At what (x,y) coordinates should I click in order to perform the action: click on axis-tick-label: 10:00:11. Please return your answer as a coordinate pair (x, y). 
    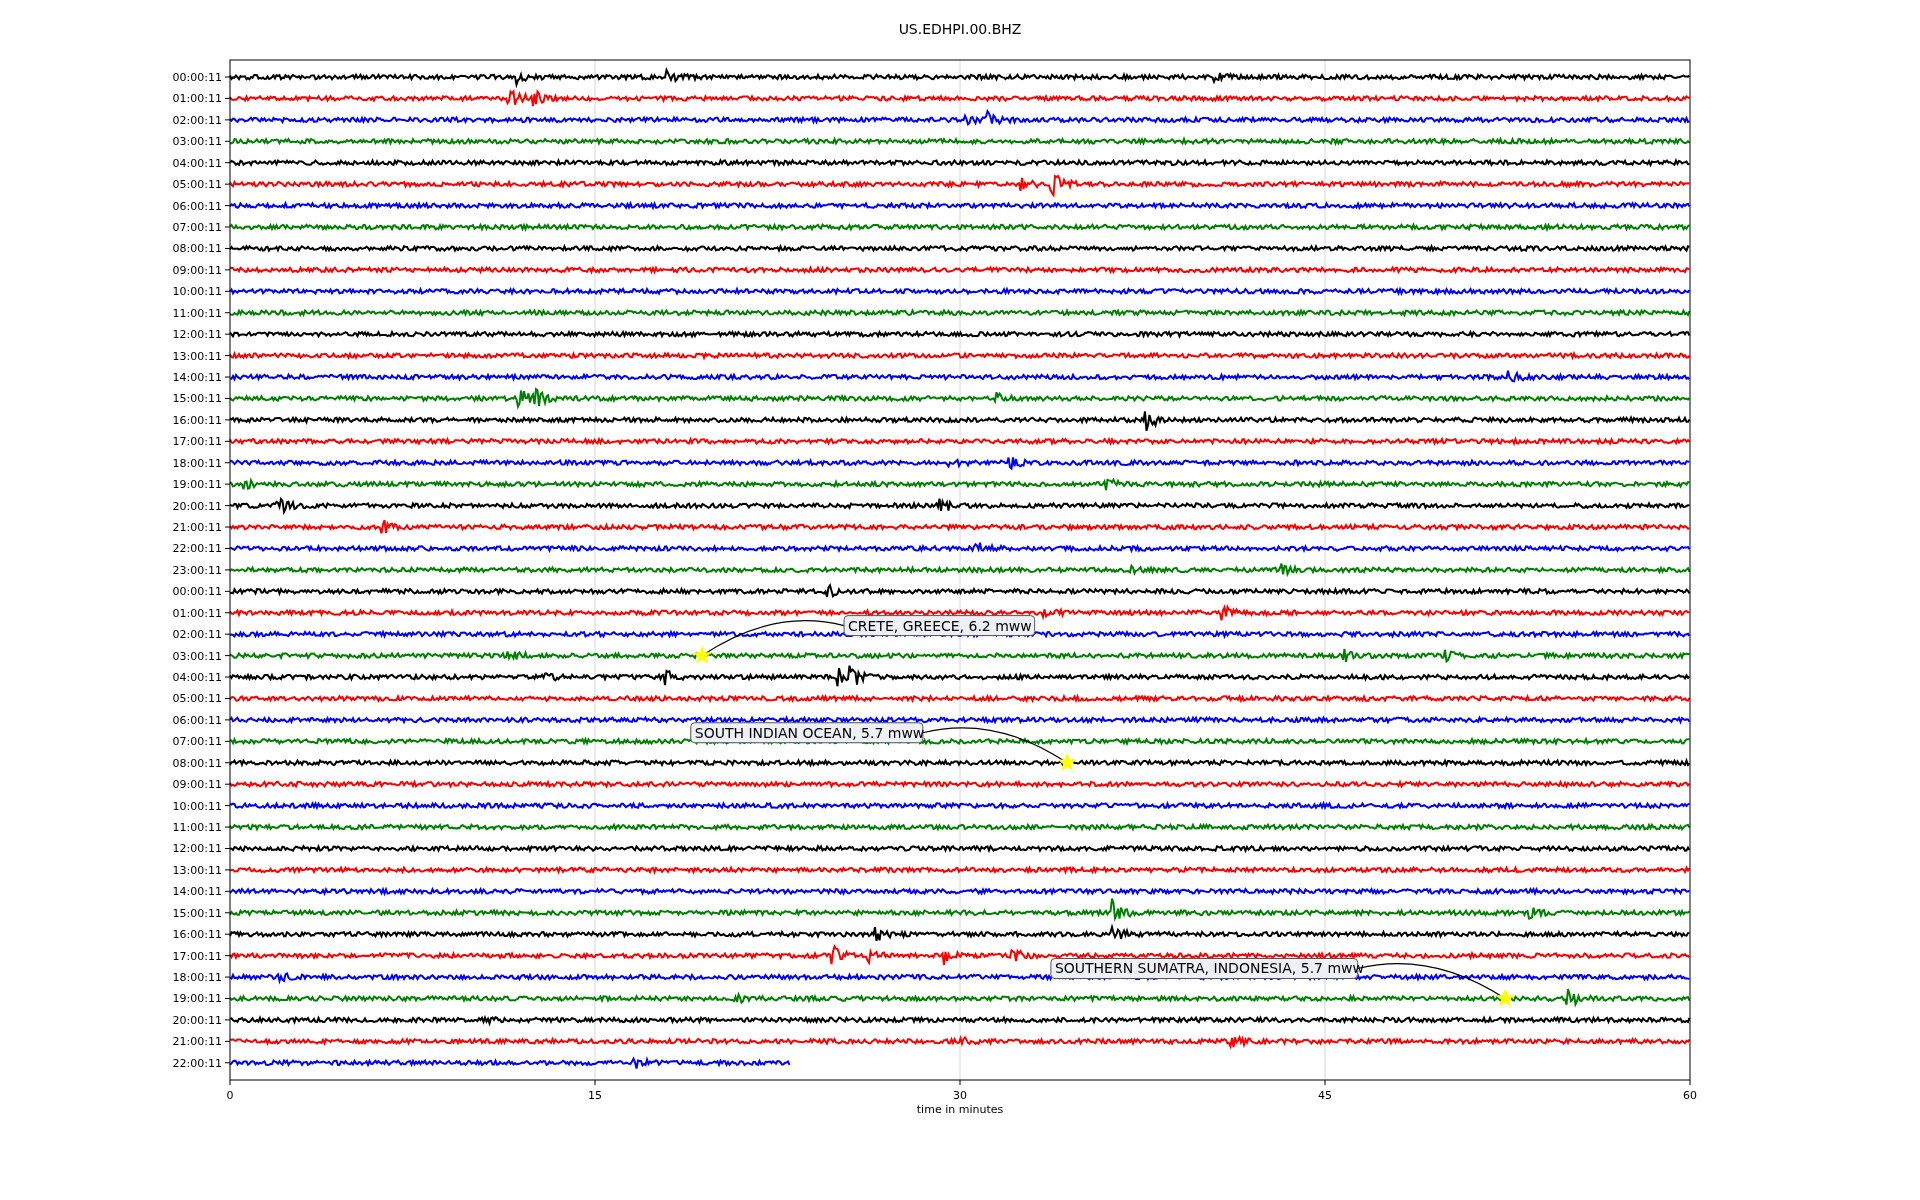
    Looking at the image, I should click on (197, 292).